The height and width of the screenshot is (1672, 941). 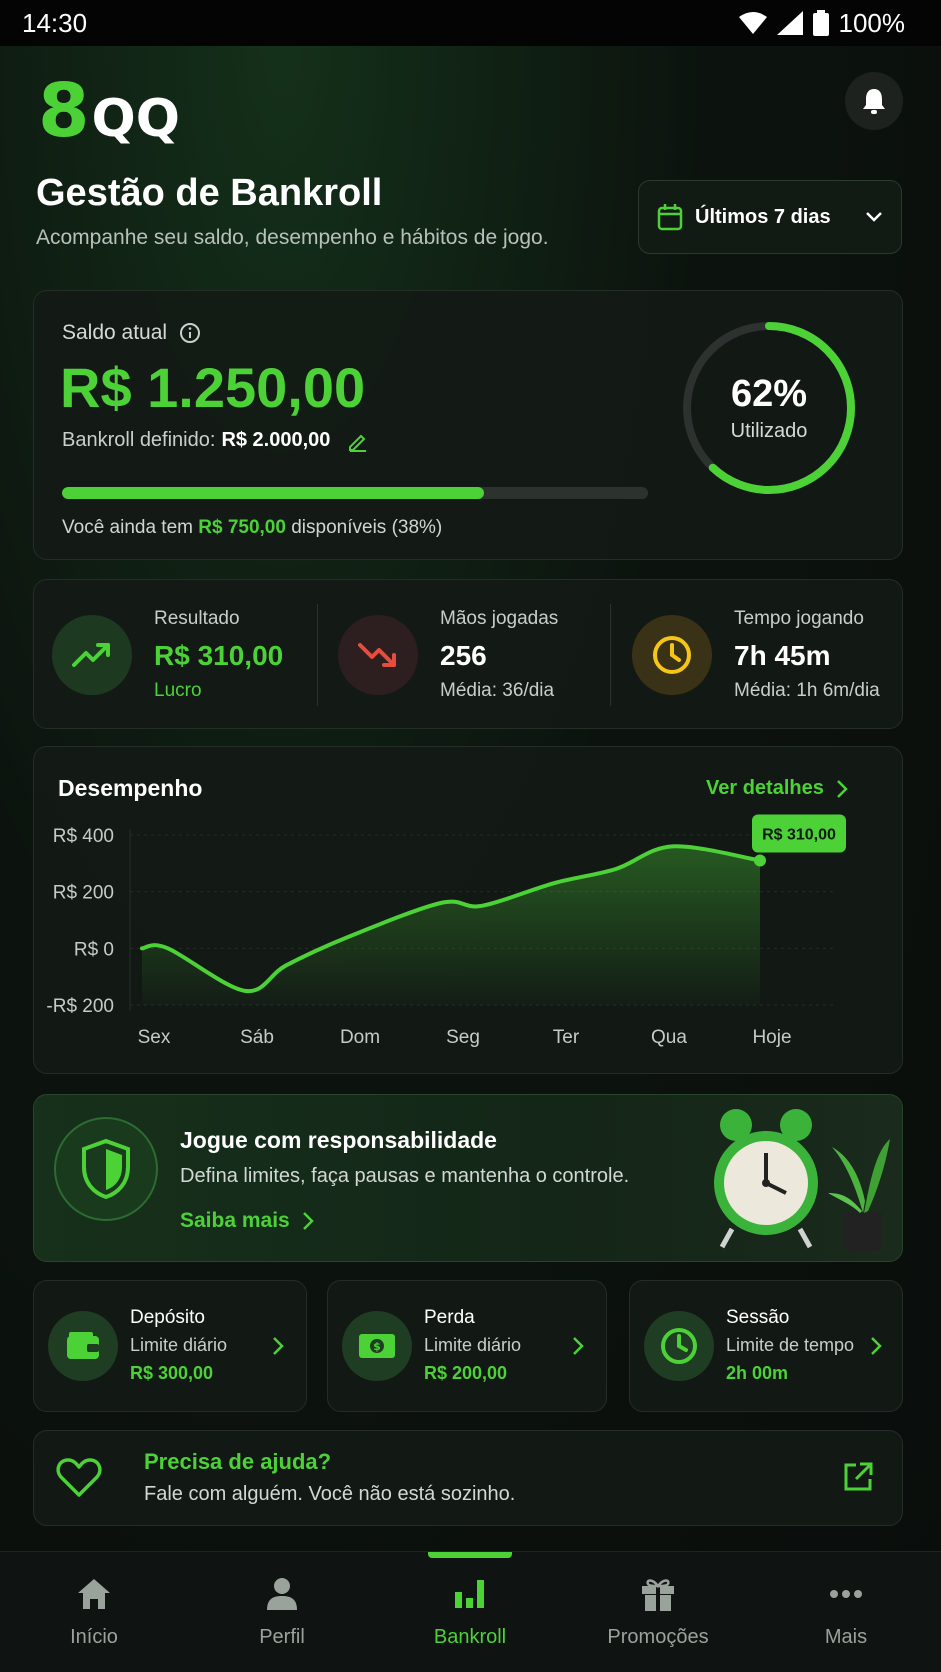 What do you see at coordinates (83, 1346) in the screenshot?
I see `wallet-icon` at bounding box center [83, 1346].